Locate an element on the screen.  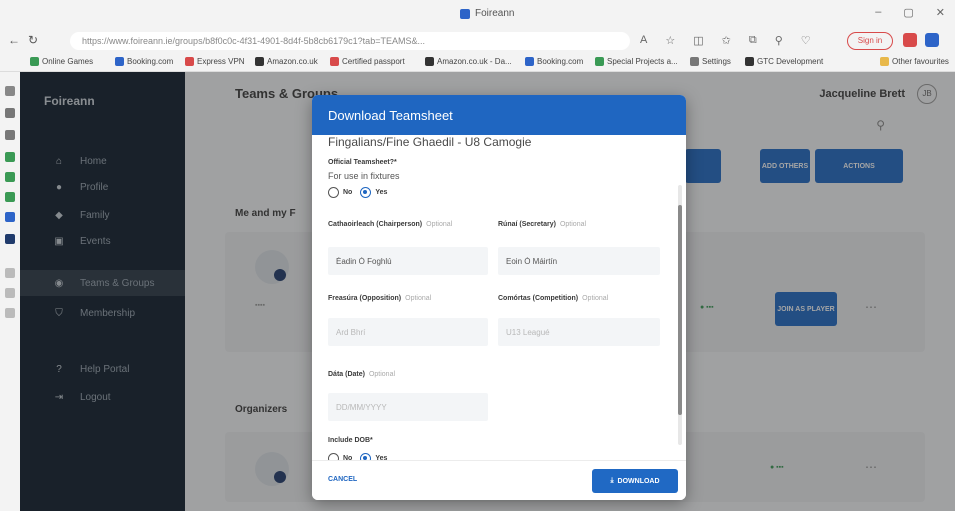
date-input is located at coordinates (408, 407).